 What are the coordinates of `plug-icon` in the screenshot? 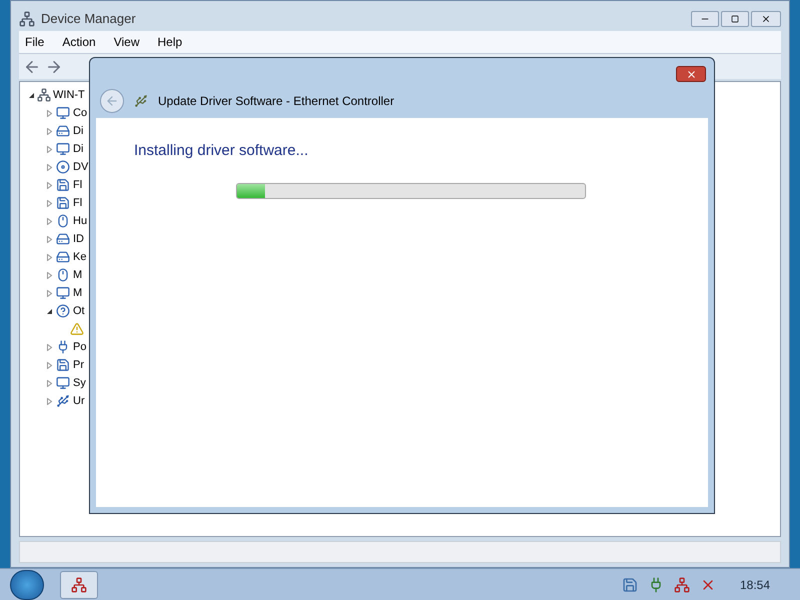 It's located at (63, 347).